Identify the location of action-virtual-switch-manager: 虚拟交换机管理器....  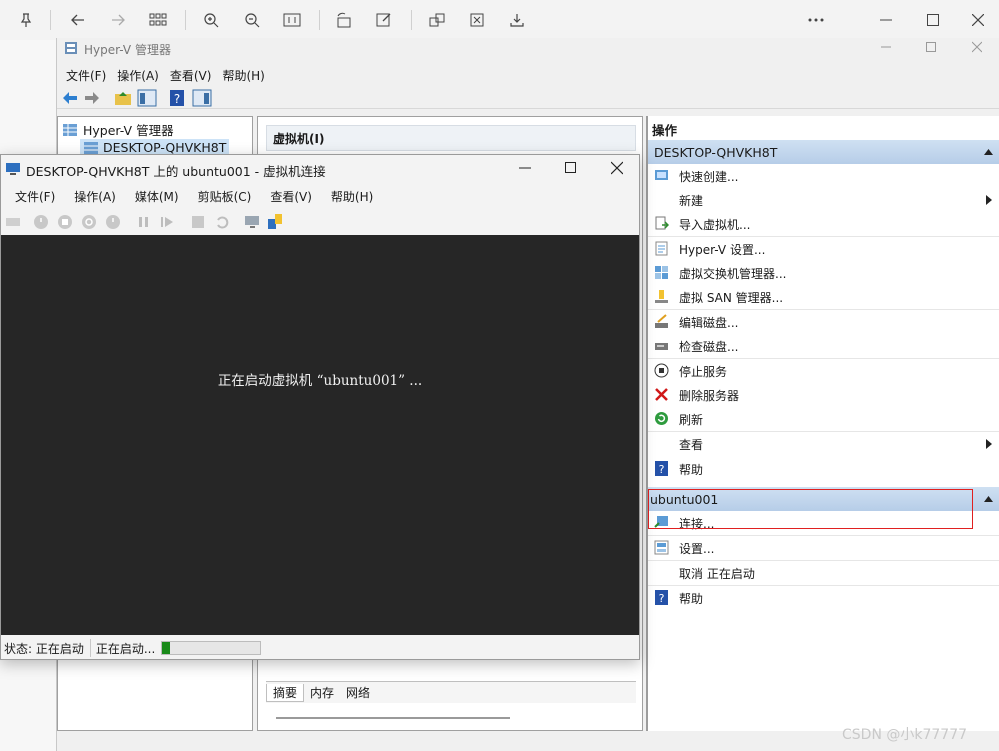
(823, 273).